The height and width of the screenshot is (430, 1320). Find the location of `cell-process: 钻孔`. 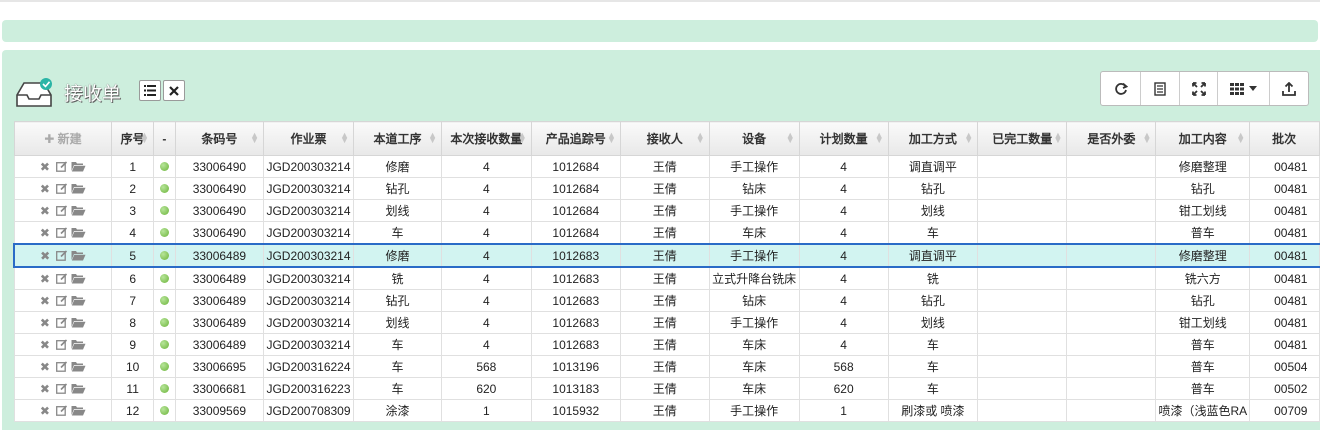

cell-process: 钻孔 is located at coordinates (397, 188).